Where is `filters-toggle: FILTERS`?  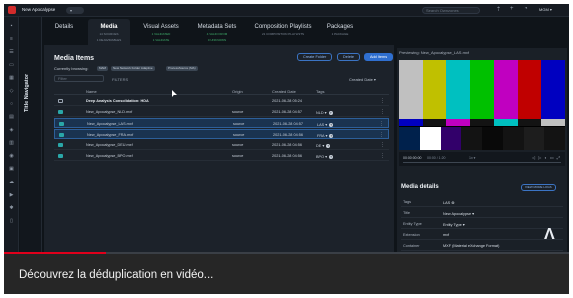 filters-toggle: FILTERS is located at coordinates (120, 79).